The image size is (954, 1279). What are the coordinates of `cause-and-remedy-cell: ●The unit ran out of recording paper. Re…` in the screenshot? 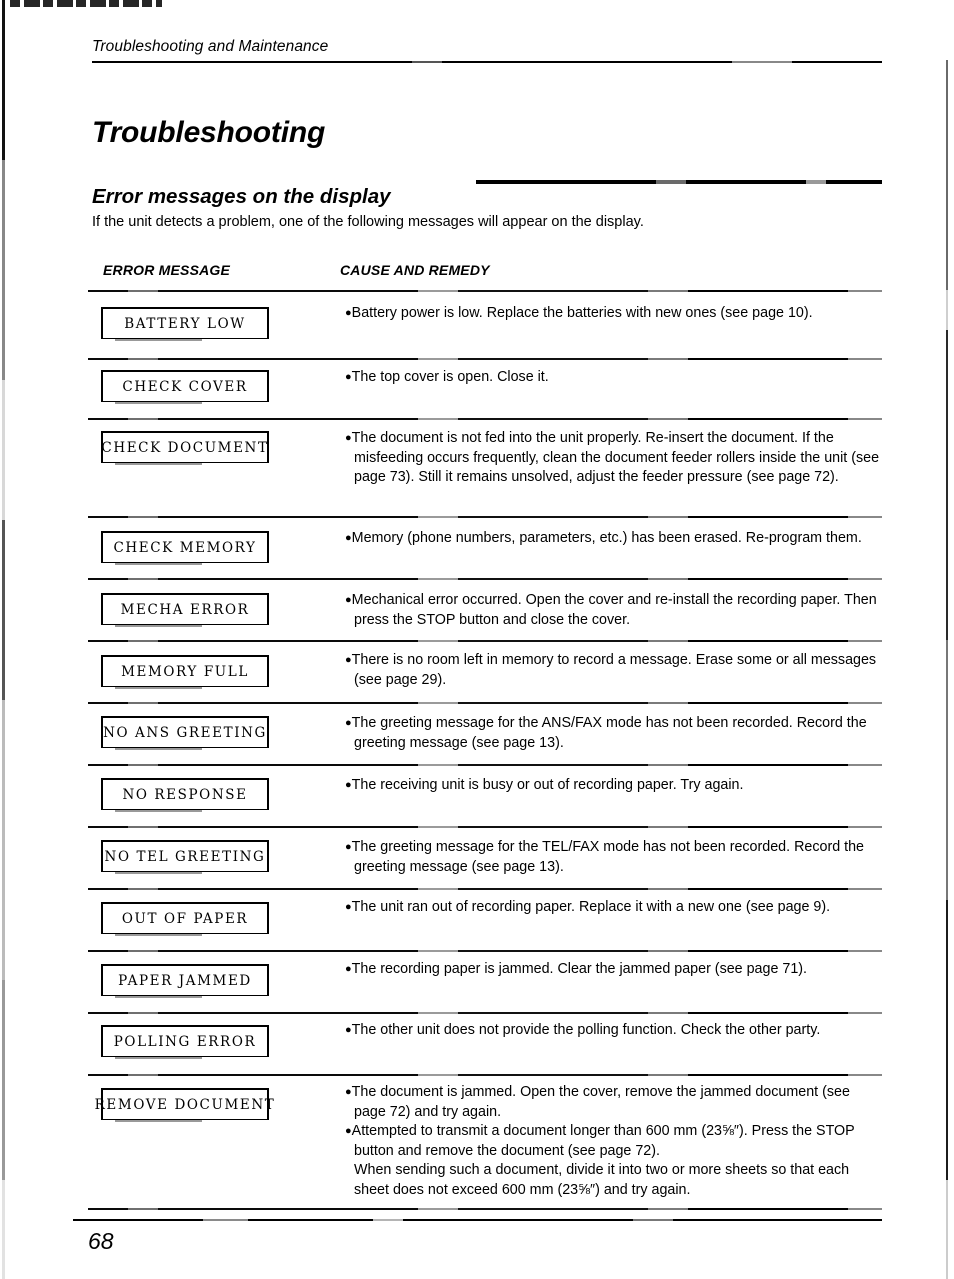 It's located at (614, 908).